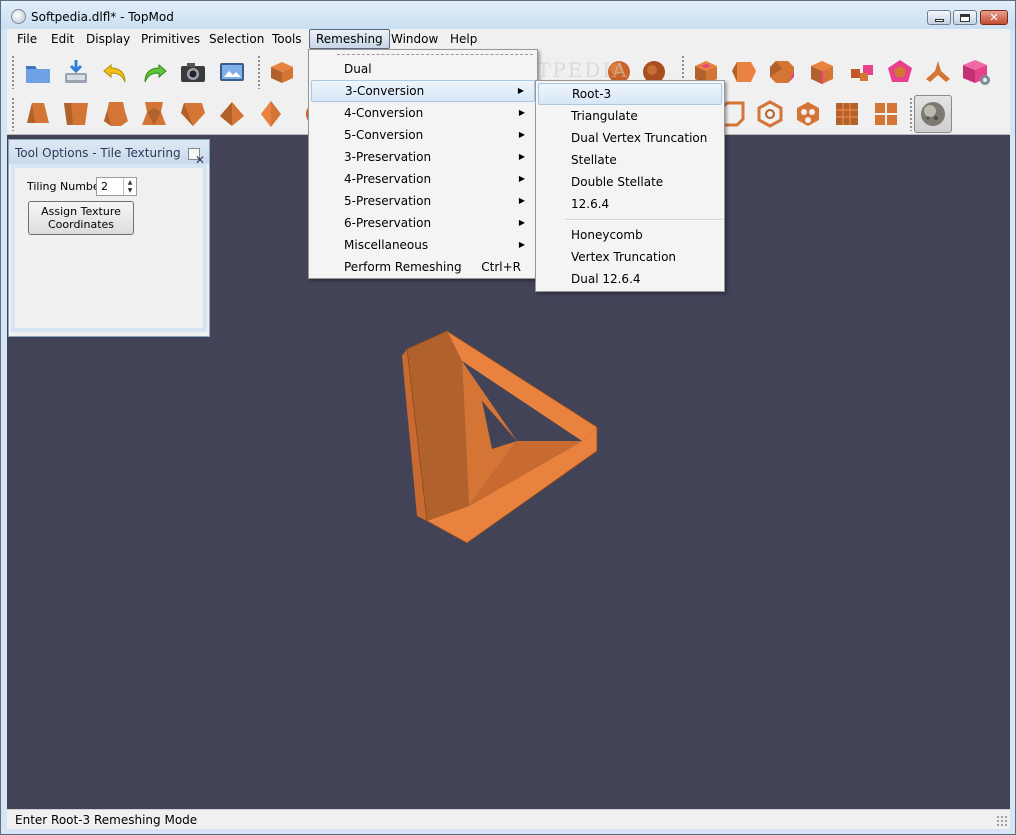 Image resolution: width=1016 pixels, height=835 pixels. Describe the element at coordinates (900, 72) in the screenshot. I see `dodecahedron-button` at that location.